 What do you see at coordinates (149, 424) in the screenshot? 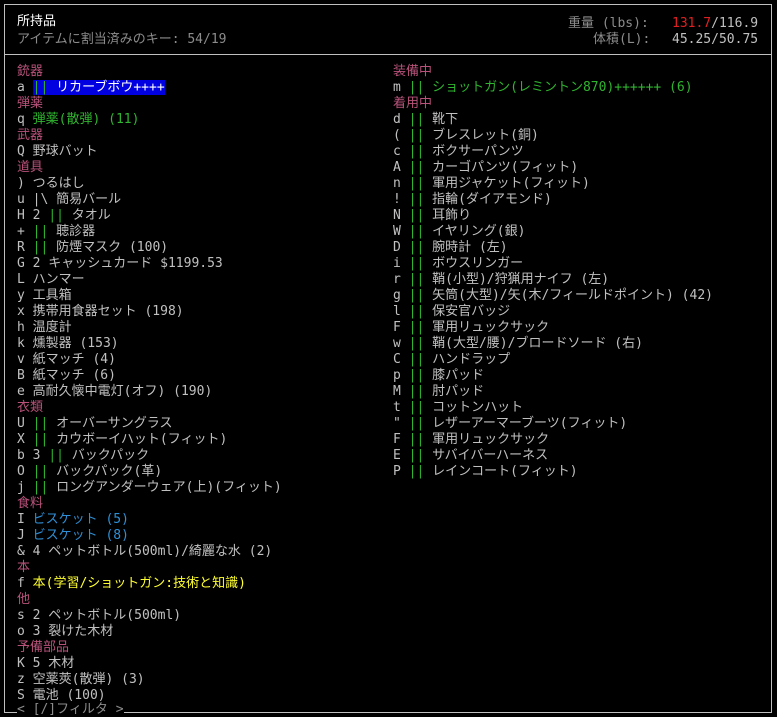
I see `inventory-item: U || オーバーサングラス` at bounding box center [149, 424].